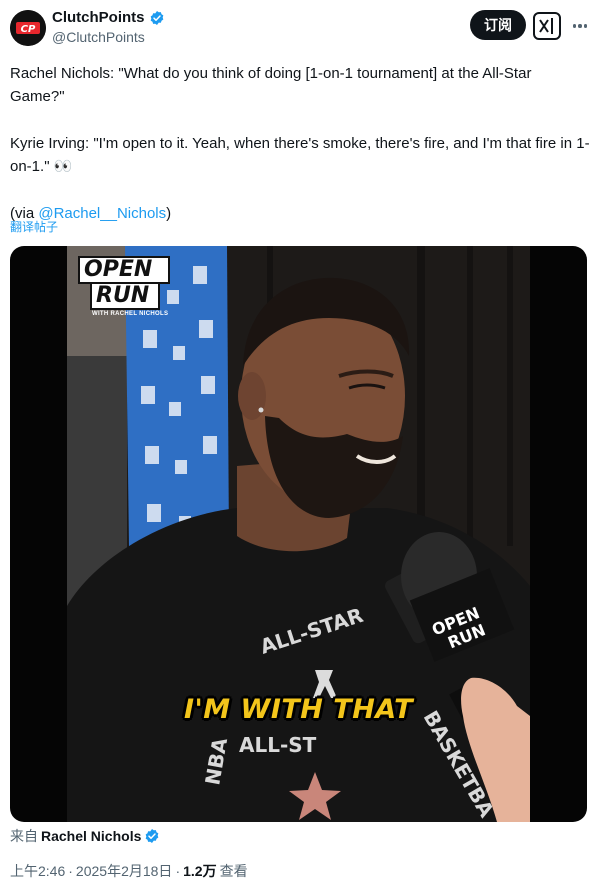 This screenshot has width=600, height=886. I want to click on grok-icon, so click(546, 26).